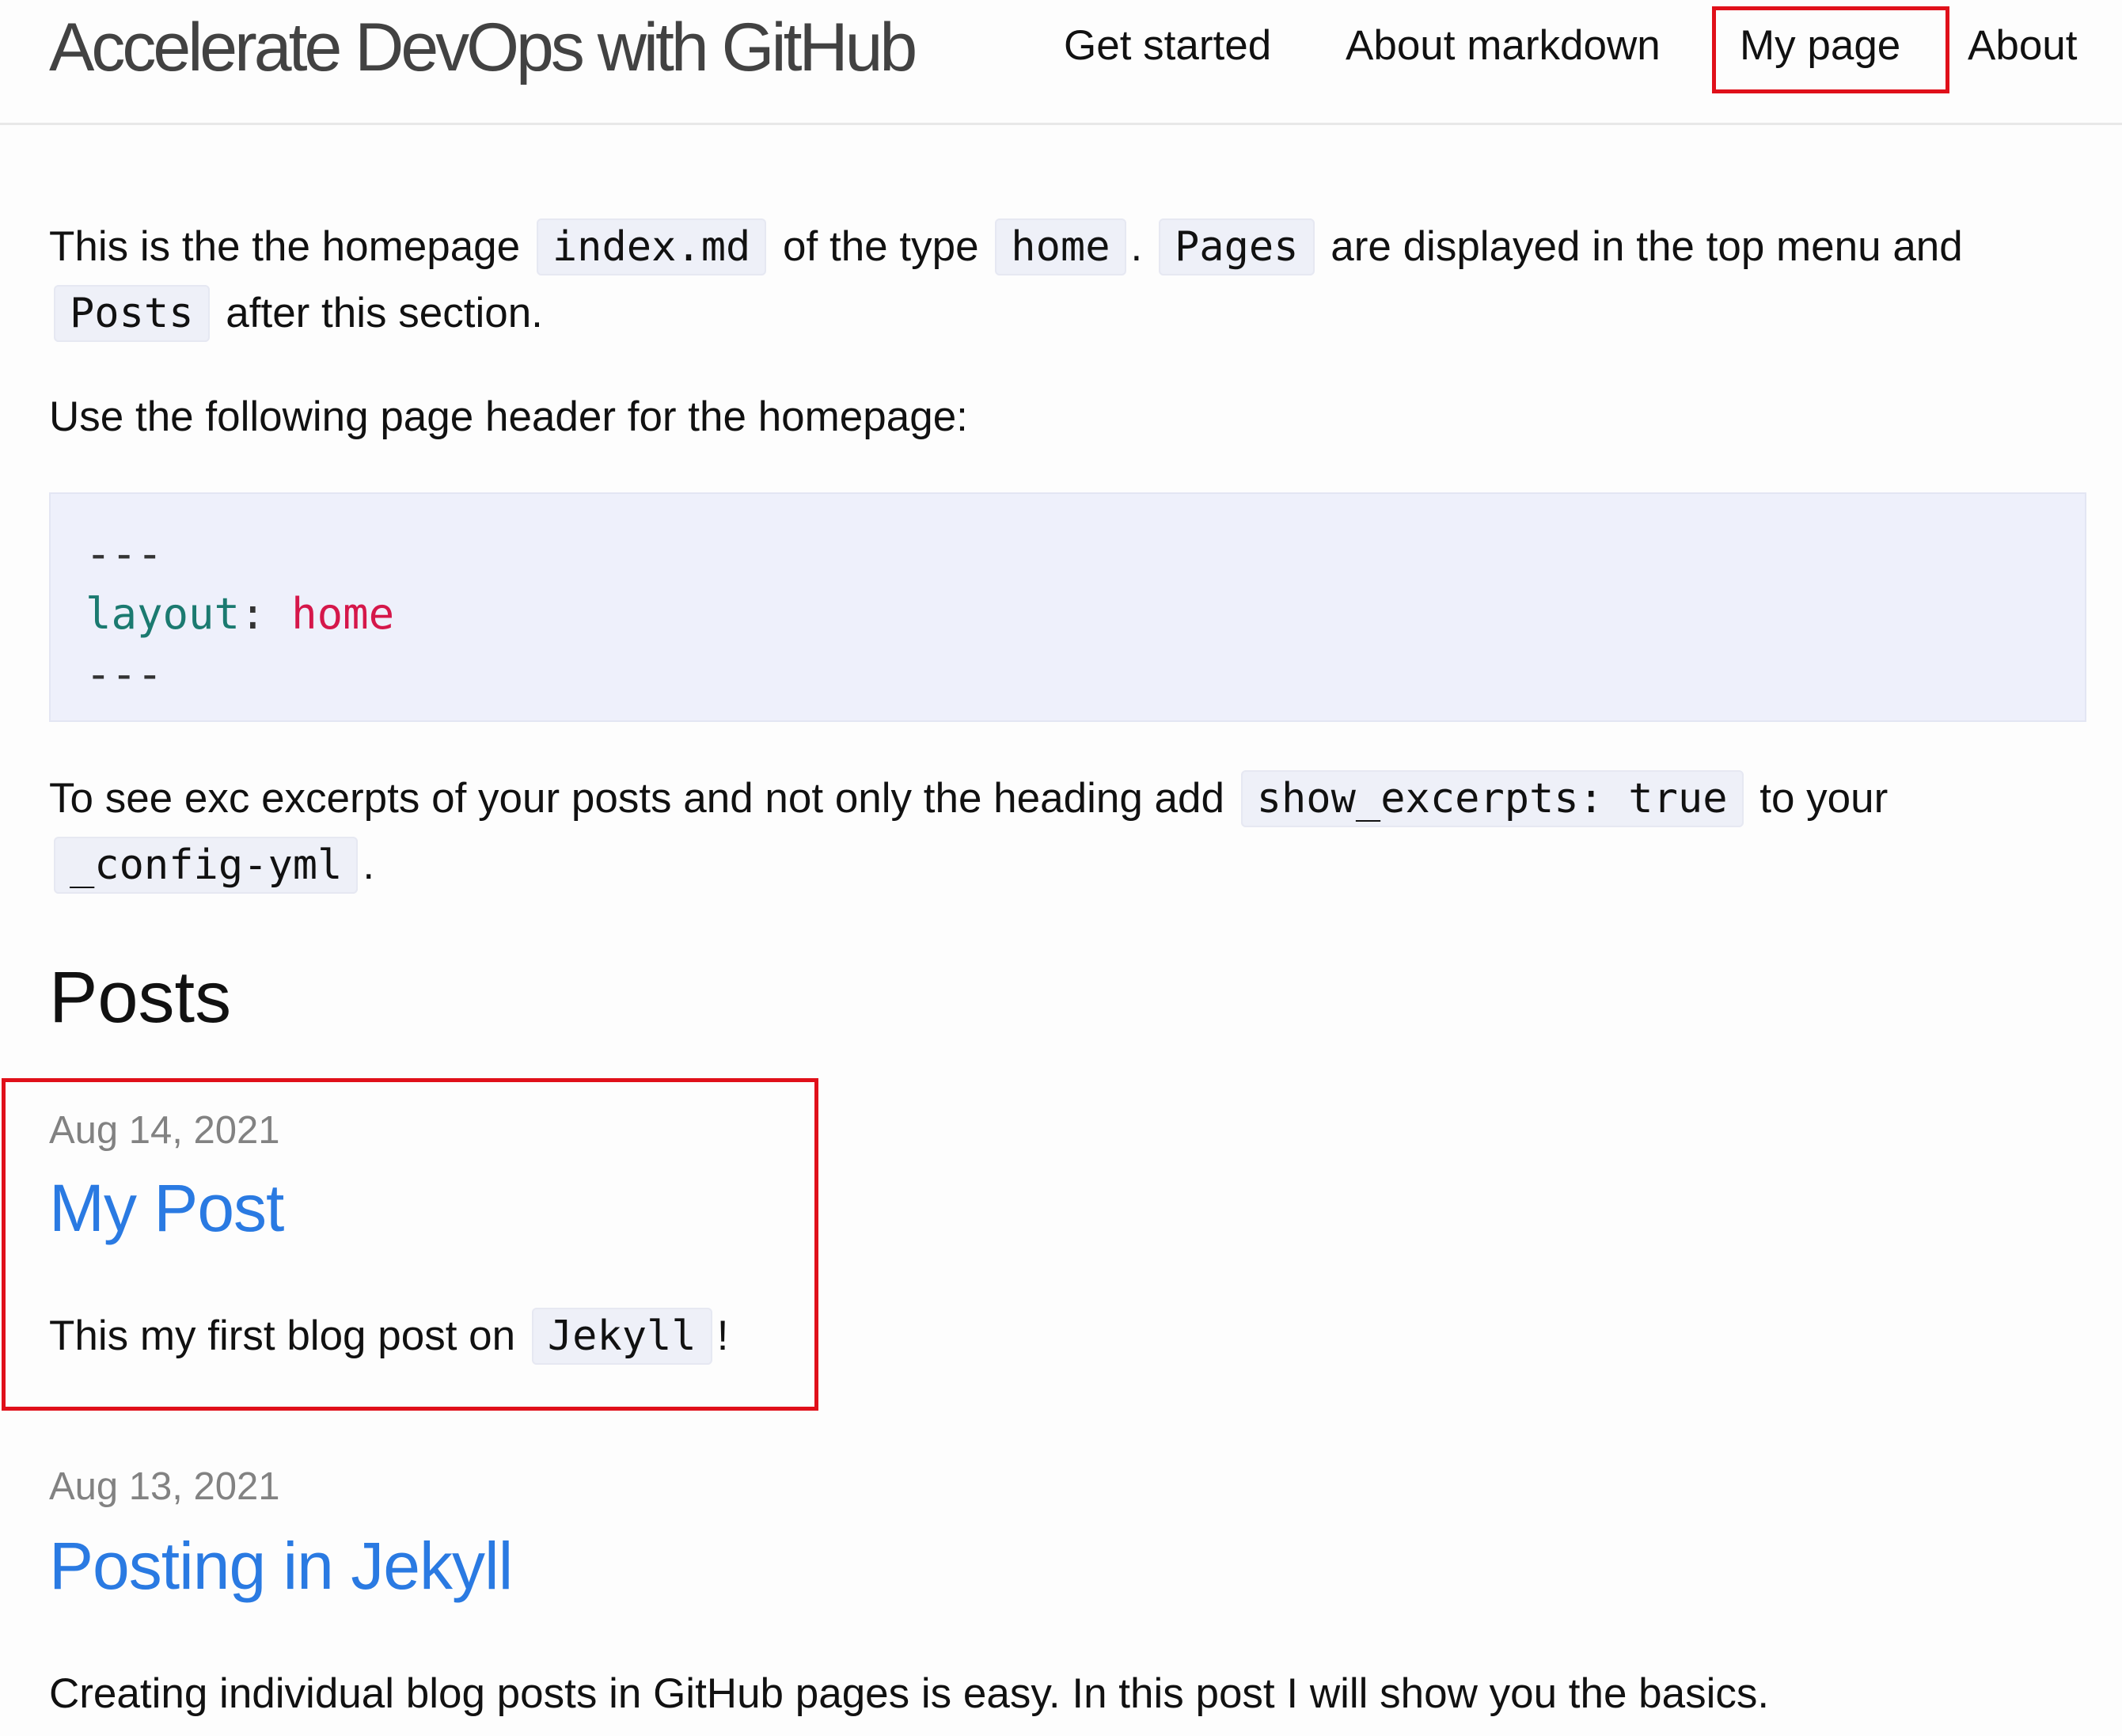  Describe the element at coordinates (164, 1486) in the screenshot. I see `post-date: Aug 13, 2021` at that location.